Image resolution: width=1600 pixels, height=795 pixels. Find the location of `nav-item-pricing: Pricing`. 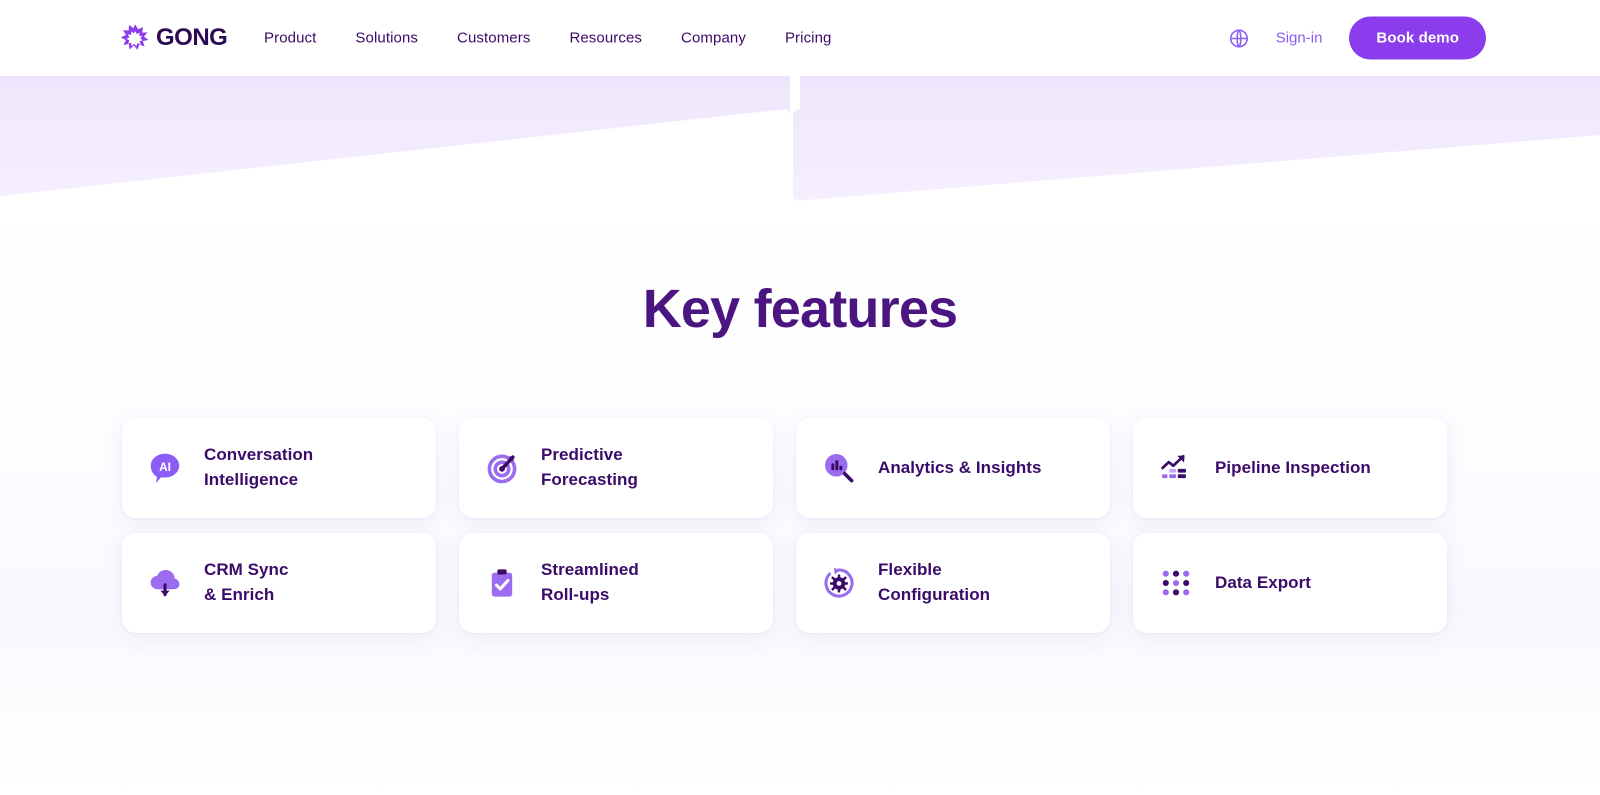

nav-item-pricing: Pricing is located at coordinates (808, 38).